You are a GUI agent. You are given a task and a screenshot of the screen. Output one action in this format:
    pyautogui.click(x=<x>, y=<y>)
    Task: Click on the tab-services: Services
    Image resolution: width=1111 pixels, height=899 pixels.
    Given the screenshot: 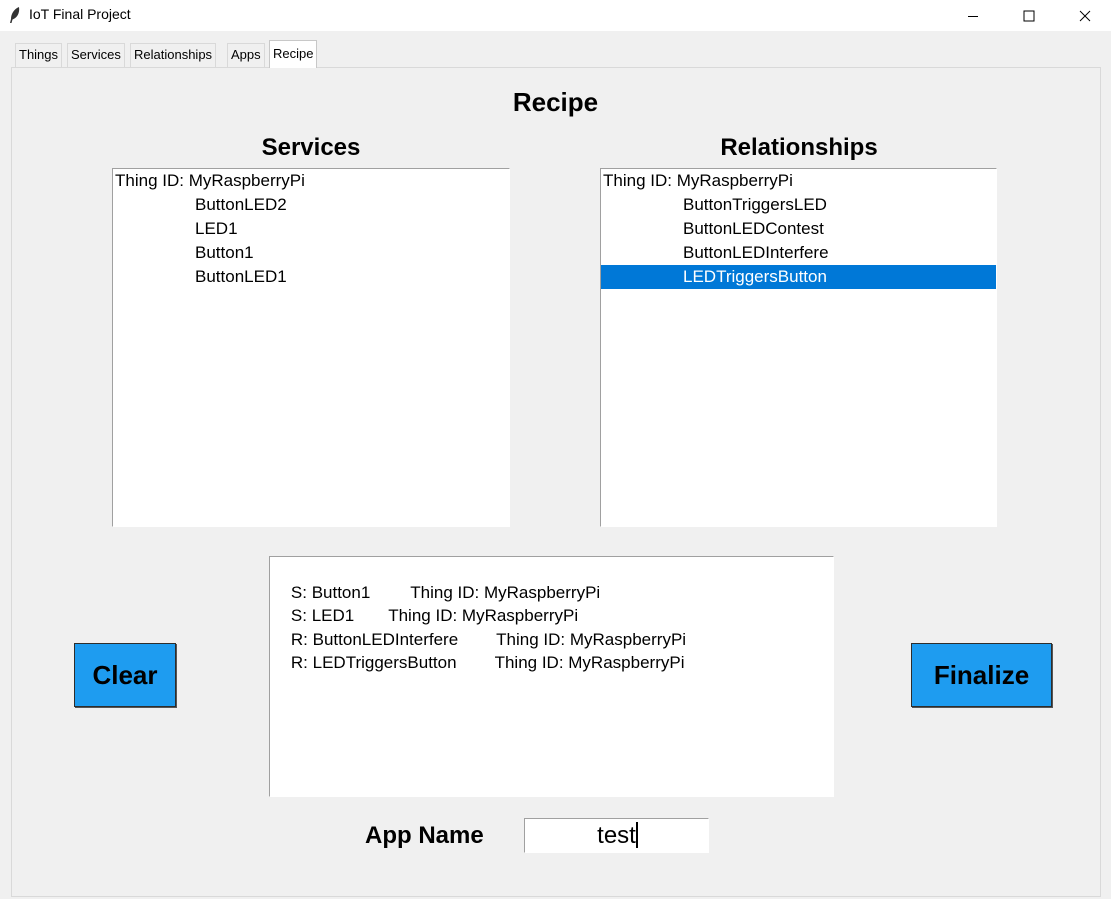 What is the action you would take?
    pyautogui.click(x=96, y=55)
    